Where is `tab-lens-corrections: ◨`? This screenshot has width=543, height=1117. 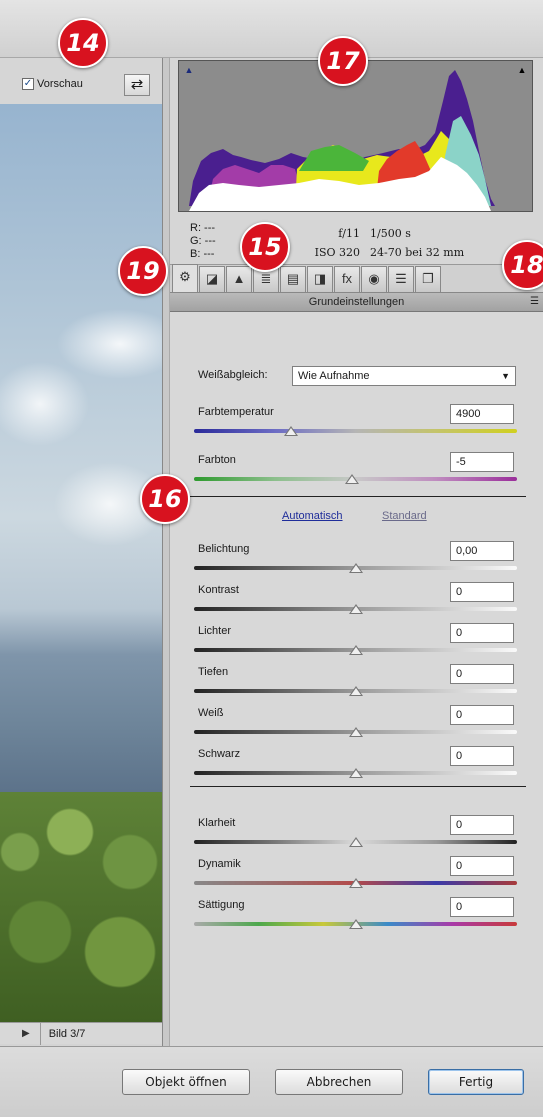
tab-lens-corrections: ◨ is located at coordinates (320, 279).